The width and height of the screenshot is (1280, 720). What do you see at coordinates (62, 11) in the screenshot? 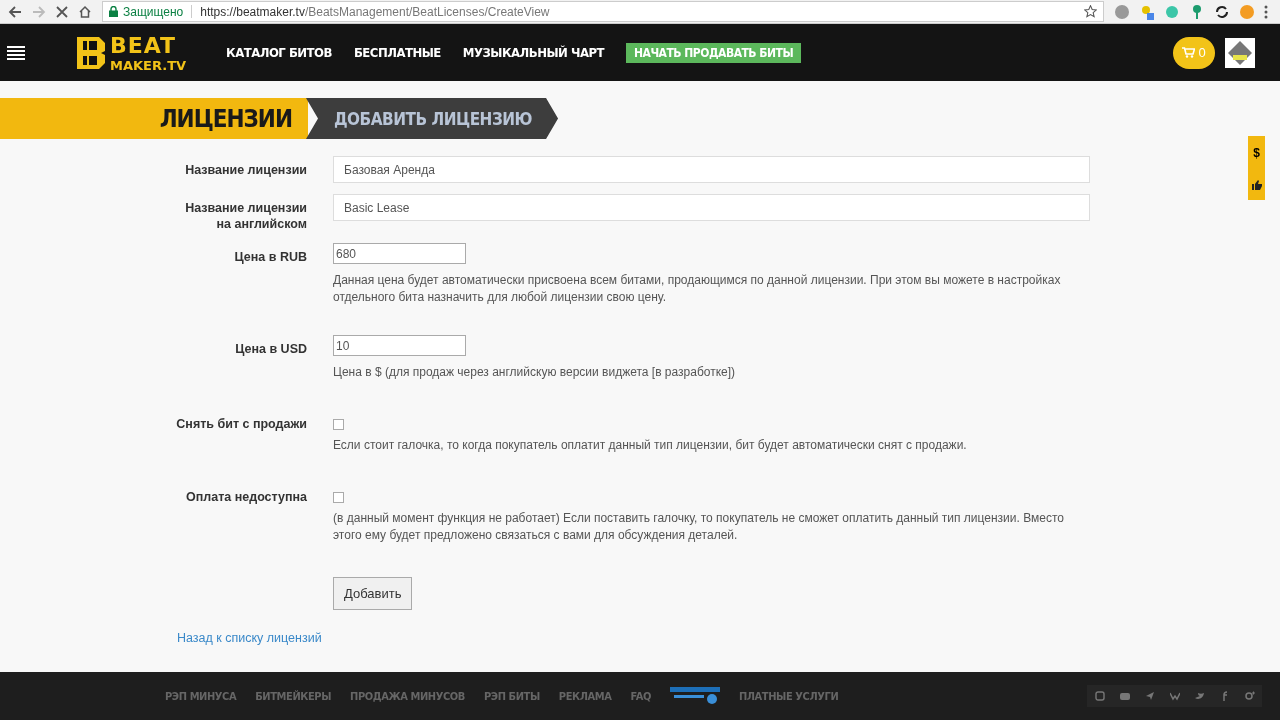
I see `stop-icon` at bounding box center [62, 11].